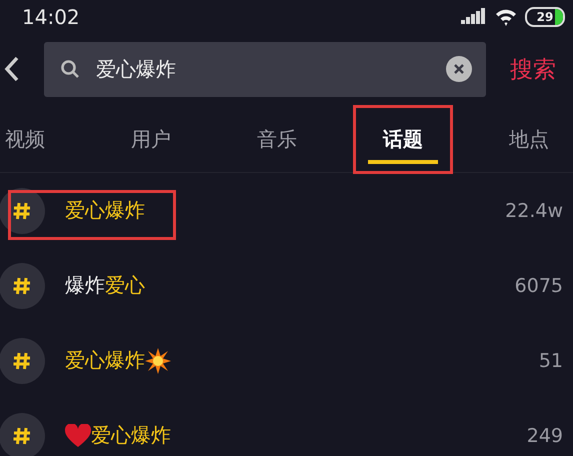 Image resolution: width=573 pixels, height=456 pixels. What do you see at coordinates (506, 17) in the screenshot?
I see `wifi-icon` at bounding box center [506, 17].